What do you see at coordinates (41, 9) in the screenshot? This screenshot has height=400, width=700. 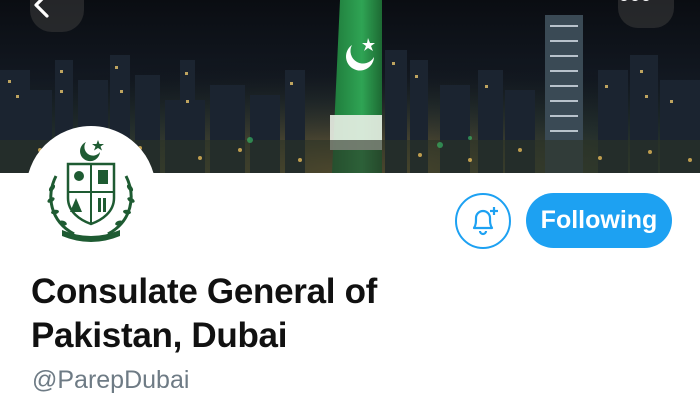 I see `chevron-left-icon` at bounding box center [41, 9].